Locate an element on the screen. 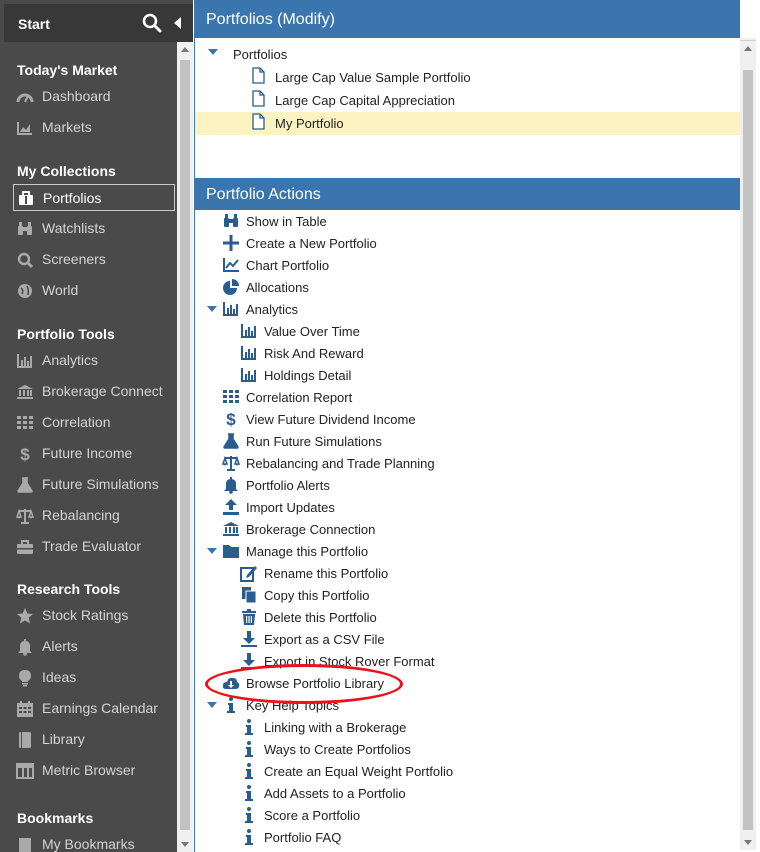  sidebar-item-label: World is located at coordinates (60, 290).